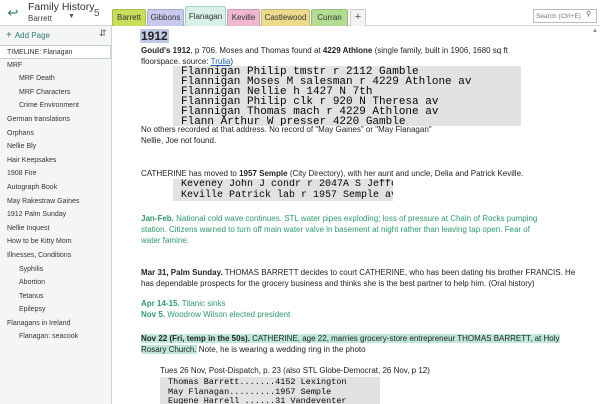  What do you see at coordinates (215, 315) in the screenshot?
I see `election-line: Nov 5. Woodrow Wilson elected president` at bounding box center [215, 315].